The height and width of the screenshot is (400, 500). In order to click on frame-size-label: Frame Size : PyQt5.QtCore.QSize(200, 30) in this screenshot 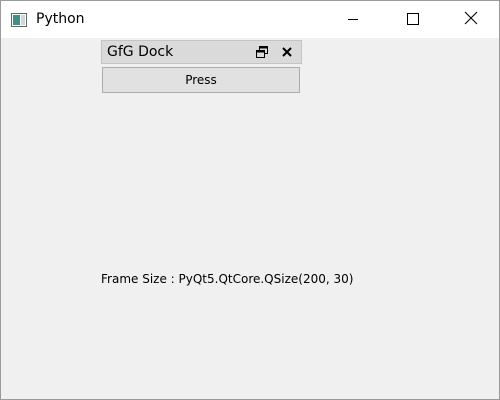, I will do `click(227, 279)`.